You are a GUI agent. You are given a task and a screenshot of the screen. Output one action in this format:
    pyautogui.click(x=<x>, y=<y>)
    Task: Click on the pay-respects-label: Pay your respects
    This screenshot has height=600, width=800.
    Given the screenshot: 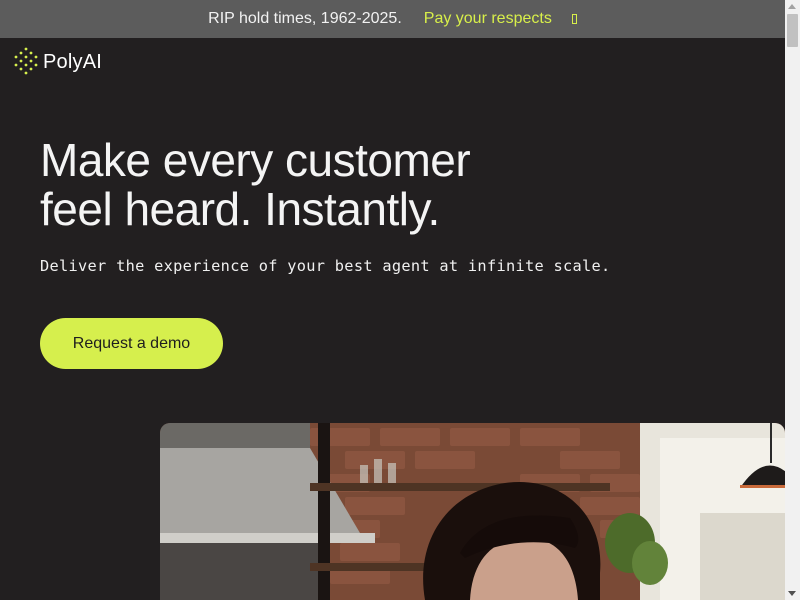 What is the action you would take?
    pyautogui.click(x=487, y=18)
    